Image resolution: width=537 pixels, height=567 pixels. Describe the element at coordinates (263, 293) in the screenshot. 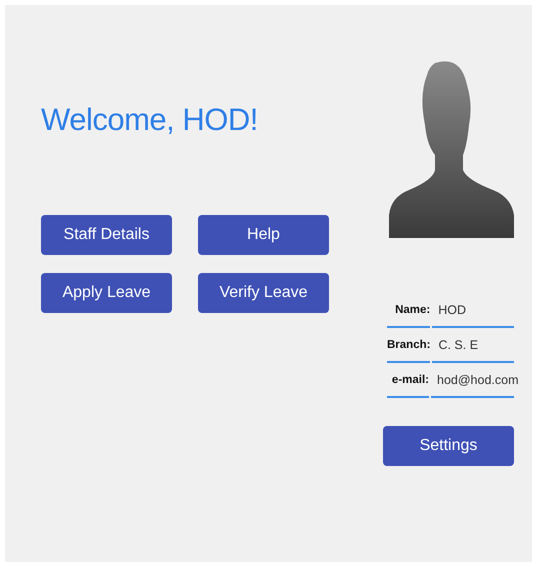

I see `menu-button: Verify Leave` at that location.